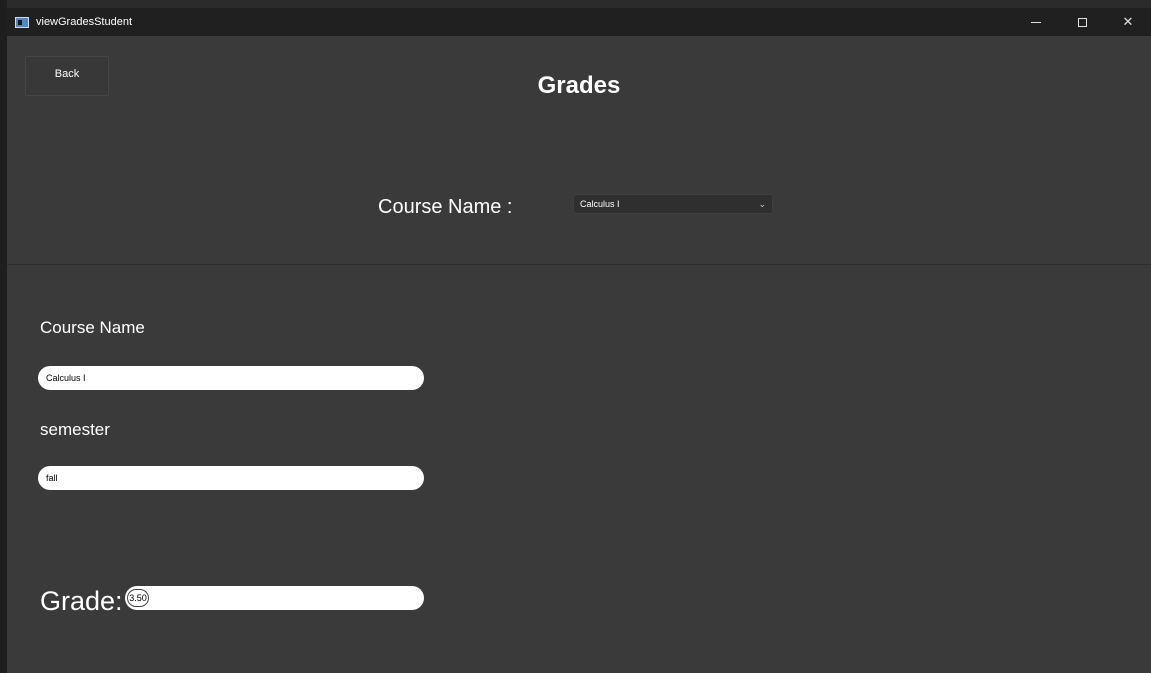 This screenshot has height=673, width=1151. What do you see at coordinates (274, 598) in the screenshot?
I see `grade-field: 3.50` at bounding box center [274, 598].